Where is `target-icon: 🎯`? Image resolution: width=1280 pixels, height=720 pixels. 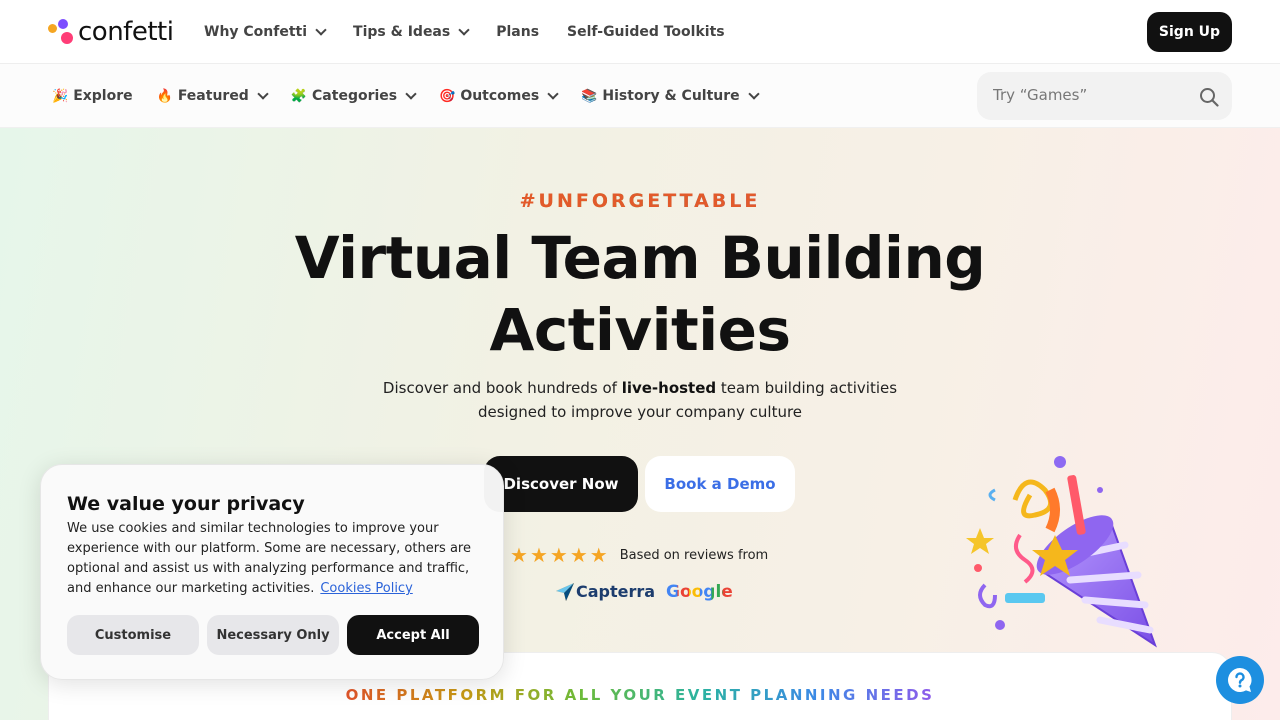
target-icon: 🎯 is located at coordinates (447, 96).